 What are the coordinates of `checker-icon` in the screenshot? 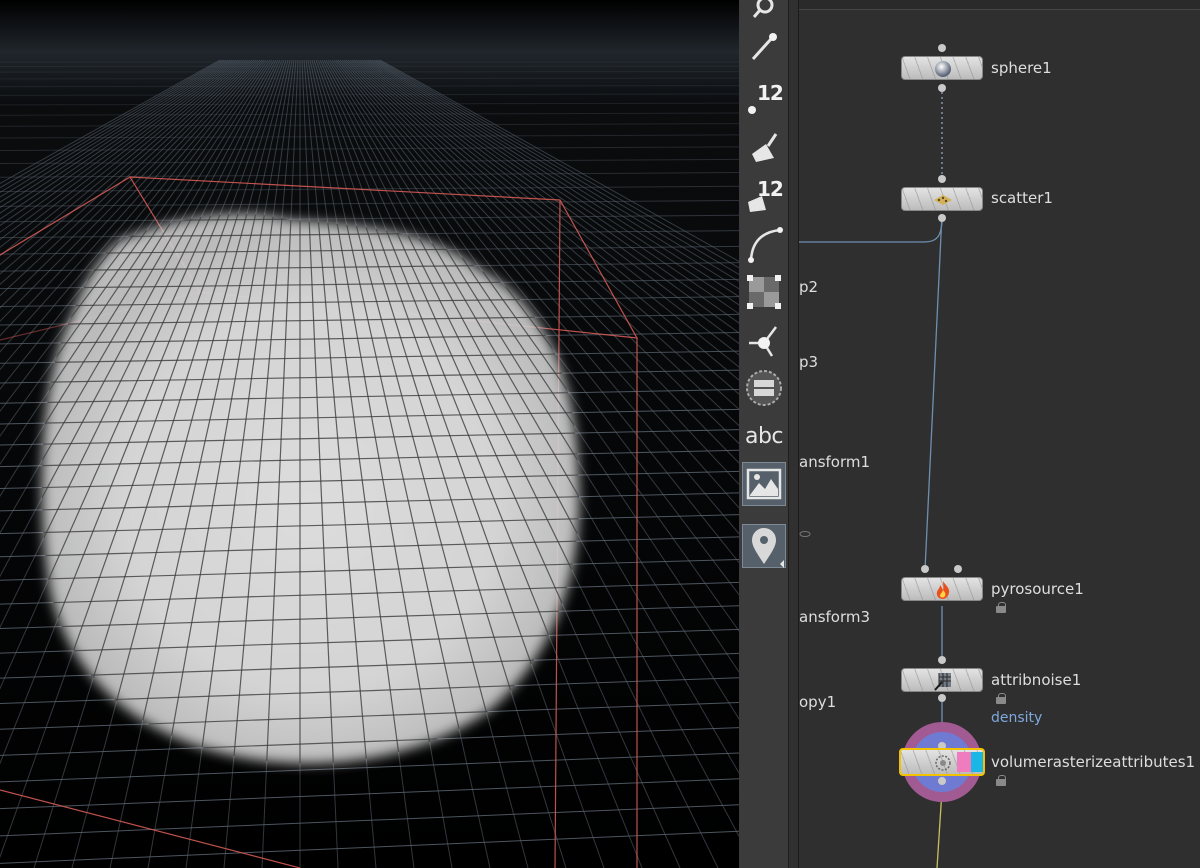 It's located at (764, 292).